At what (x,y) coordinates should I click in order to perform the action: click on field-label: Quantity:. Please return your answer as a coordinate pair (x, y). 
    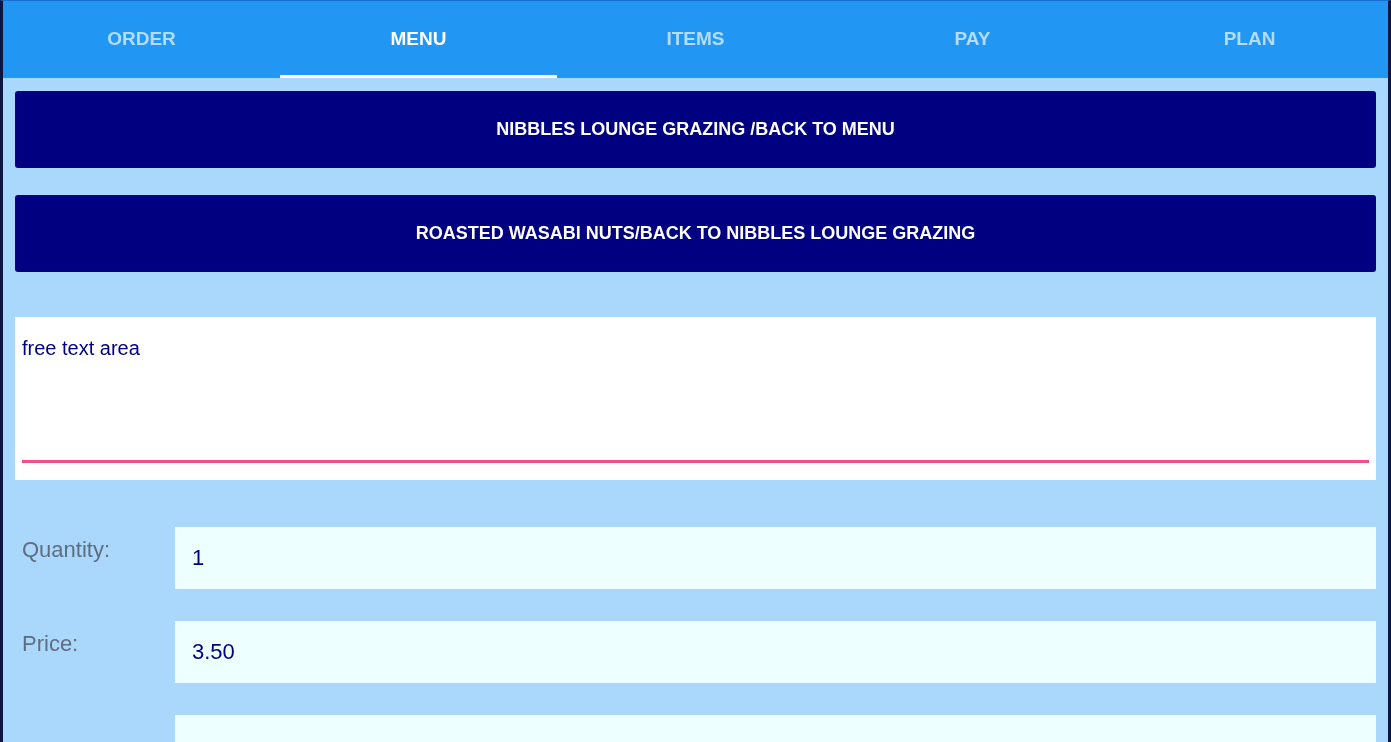
    Looking at the image, I should click on (66, 549).